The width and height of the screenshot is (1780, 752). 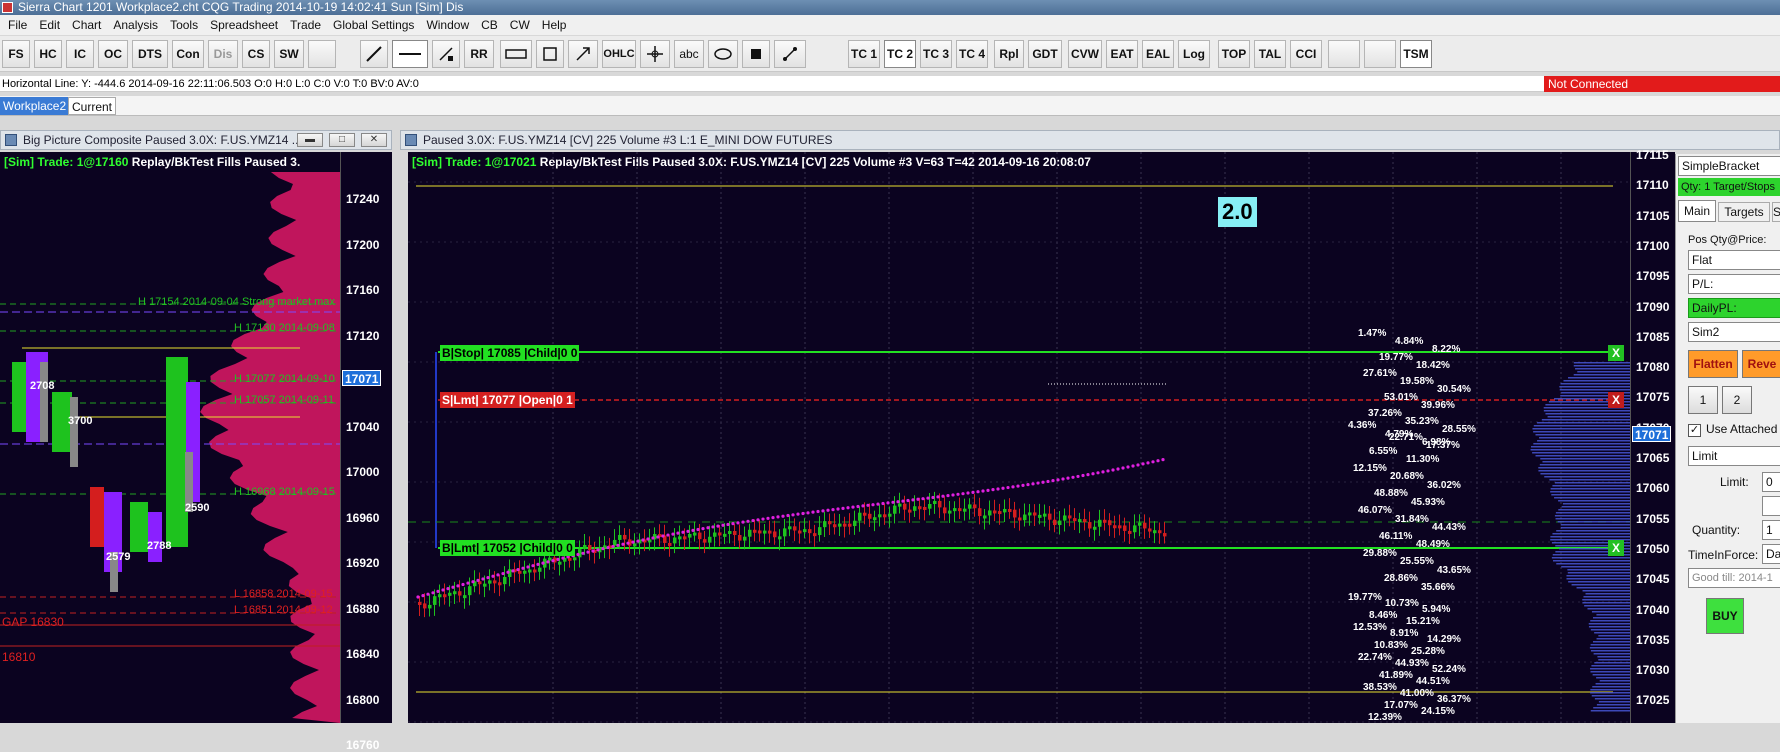 What do you see at coordinates (92, 106) in the screenshot?
I see `tab-current: Current` at bounding box center [92, 106].